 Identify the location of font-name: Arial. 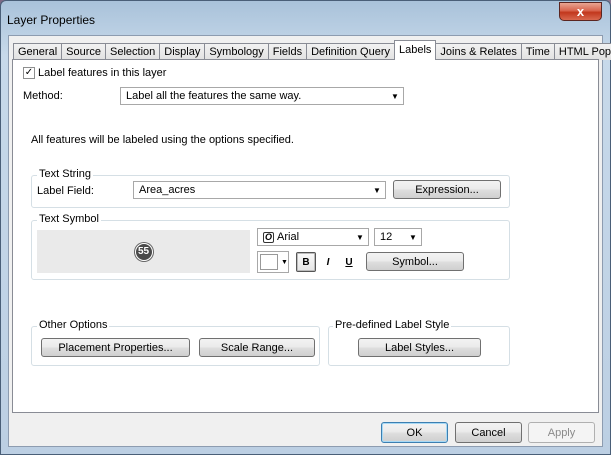
(288, 237).